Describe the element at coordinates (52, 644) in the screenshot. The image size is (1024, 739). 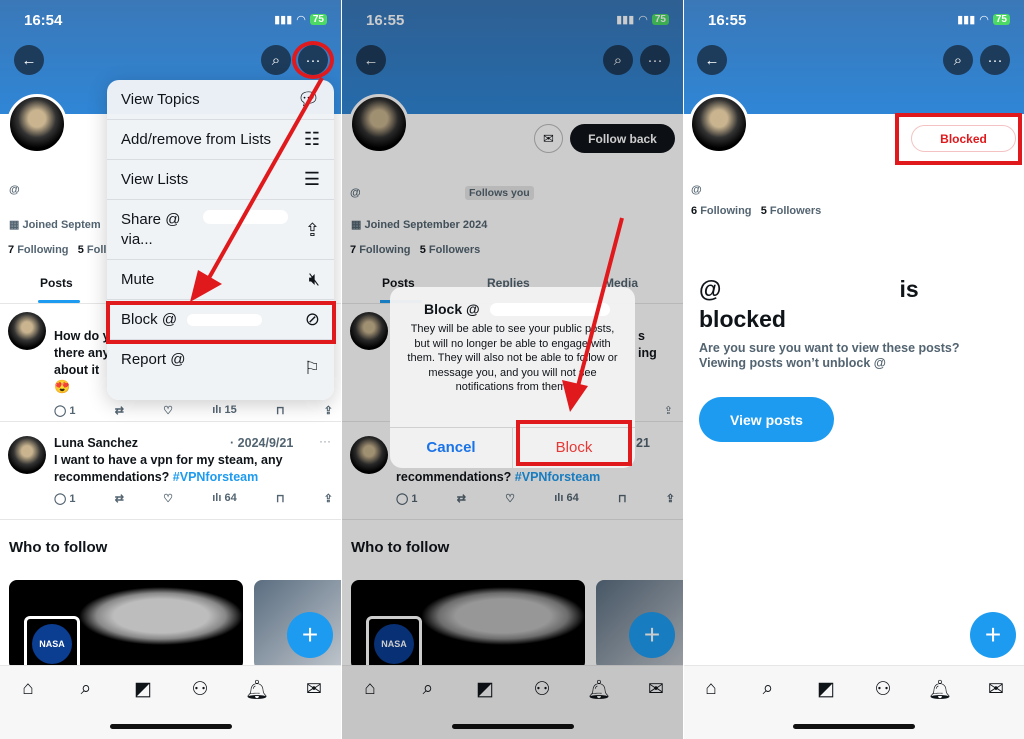
I see `nasa-logo: NASA` at that location.